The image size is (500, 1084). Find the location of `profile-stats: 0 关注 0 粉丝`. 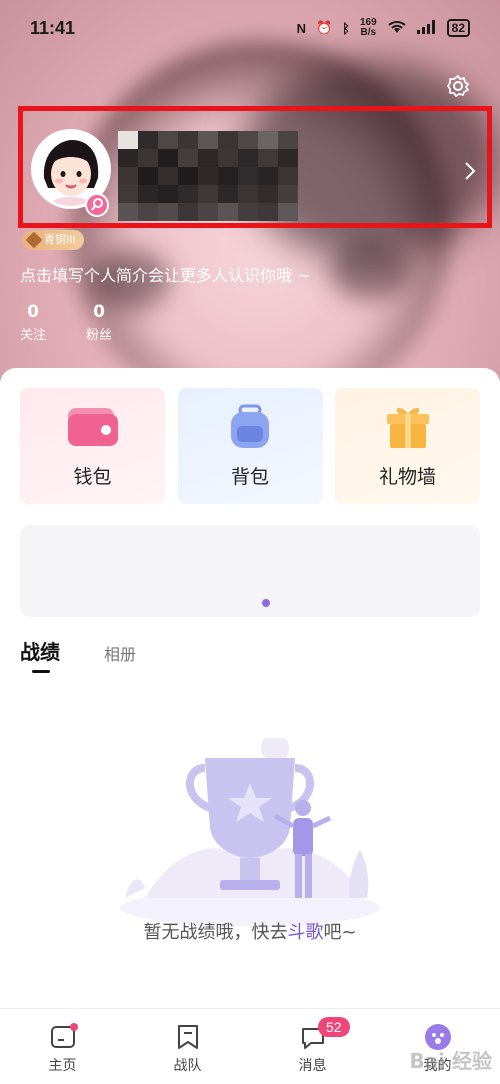

profile-stats: 0 关注 0 粉丝 is located at coordinates (66, 322).